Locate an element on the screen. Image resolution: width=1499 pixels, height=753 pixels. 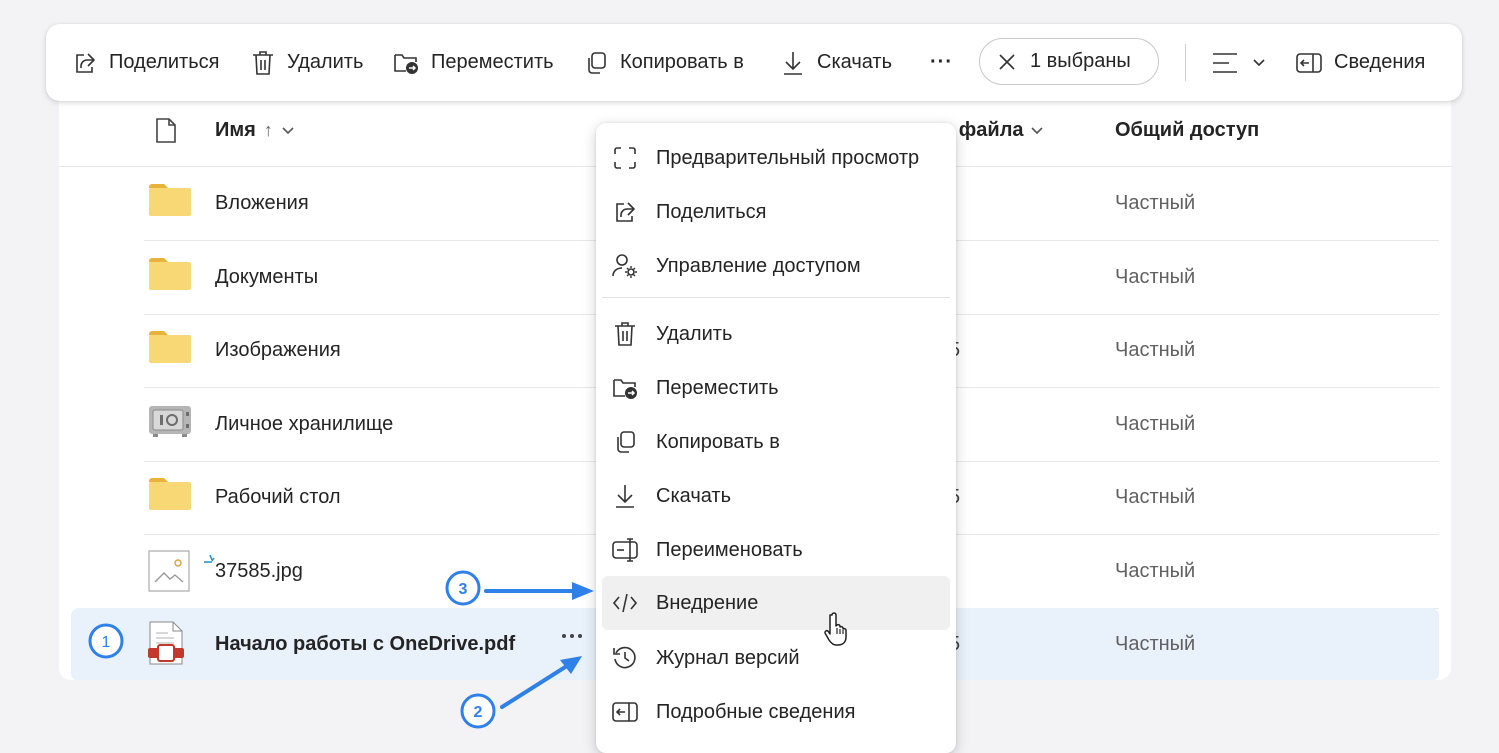
menu-item-share: Поделиться is located at coordinates (776, 212).